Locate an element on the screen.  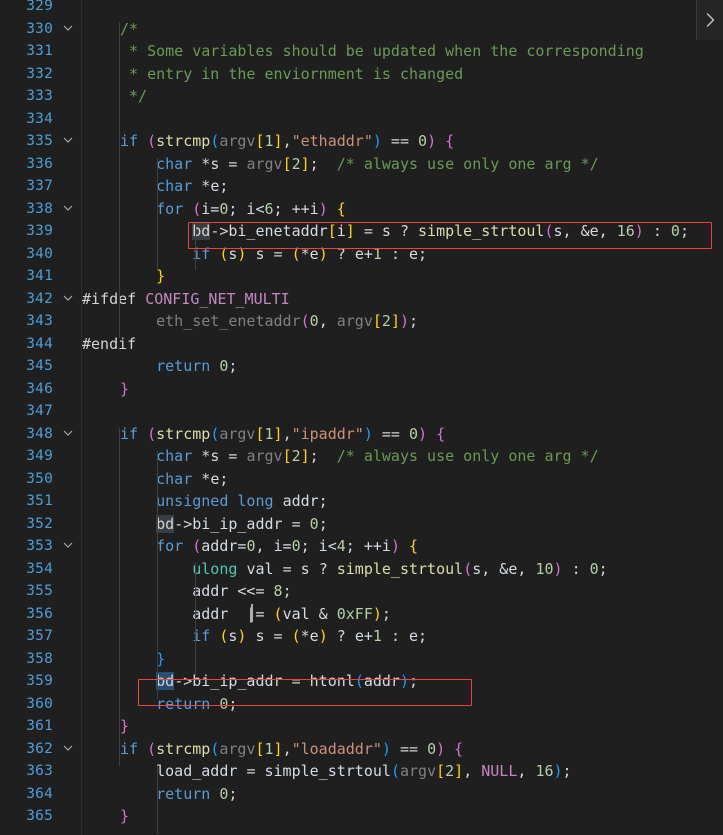
code-line-337: char *e; is located at coordinates (155, 186).